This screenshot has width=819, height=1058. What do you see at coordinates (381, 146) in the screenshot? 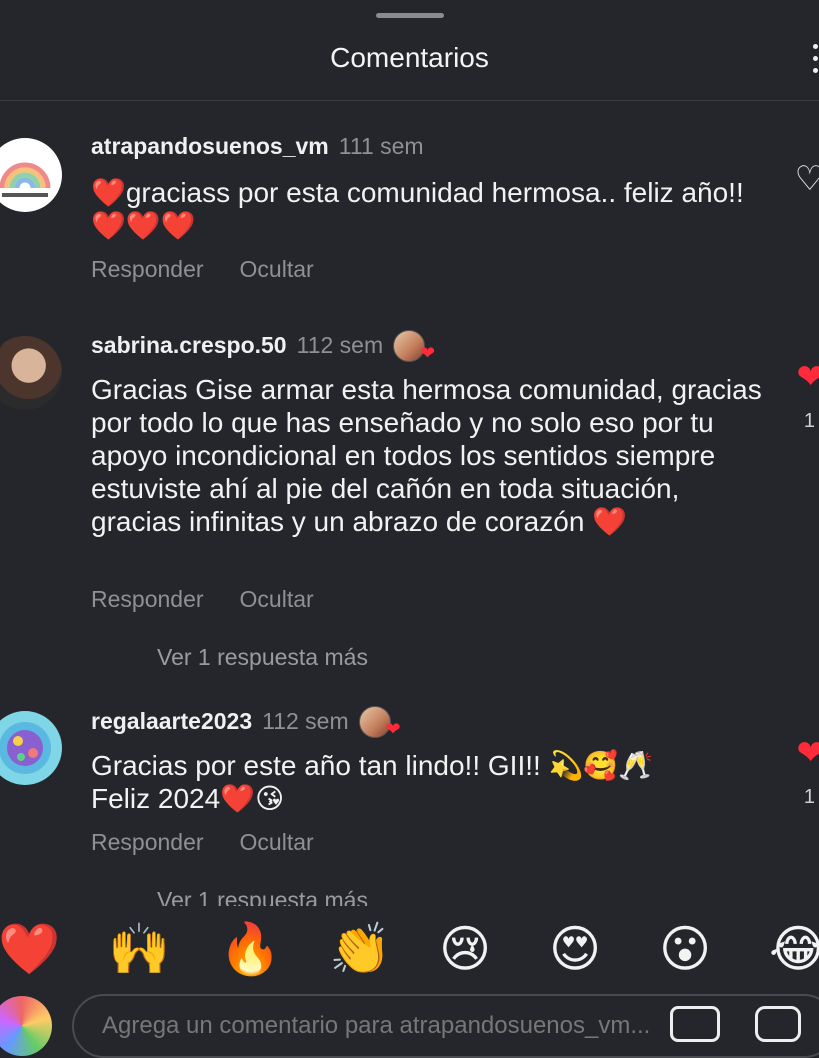
I see `comment-timestamp: 111 sem` at bounding box center [381, 146].